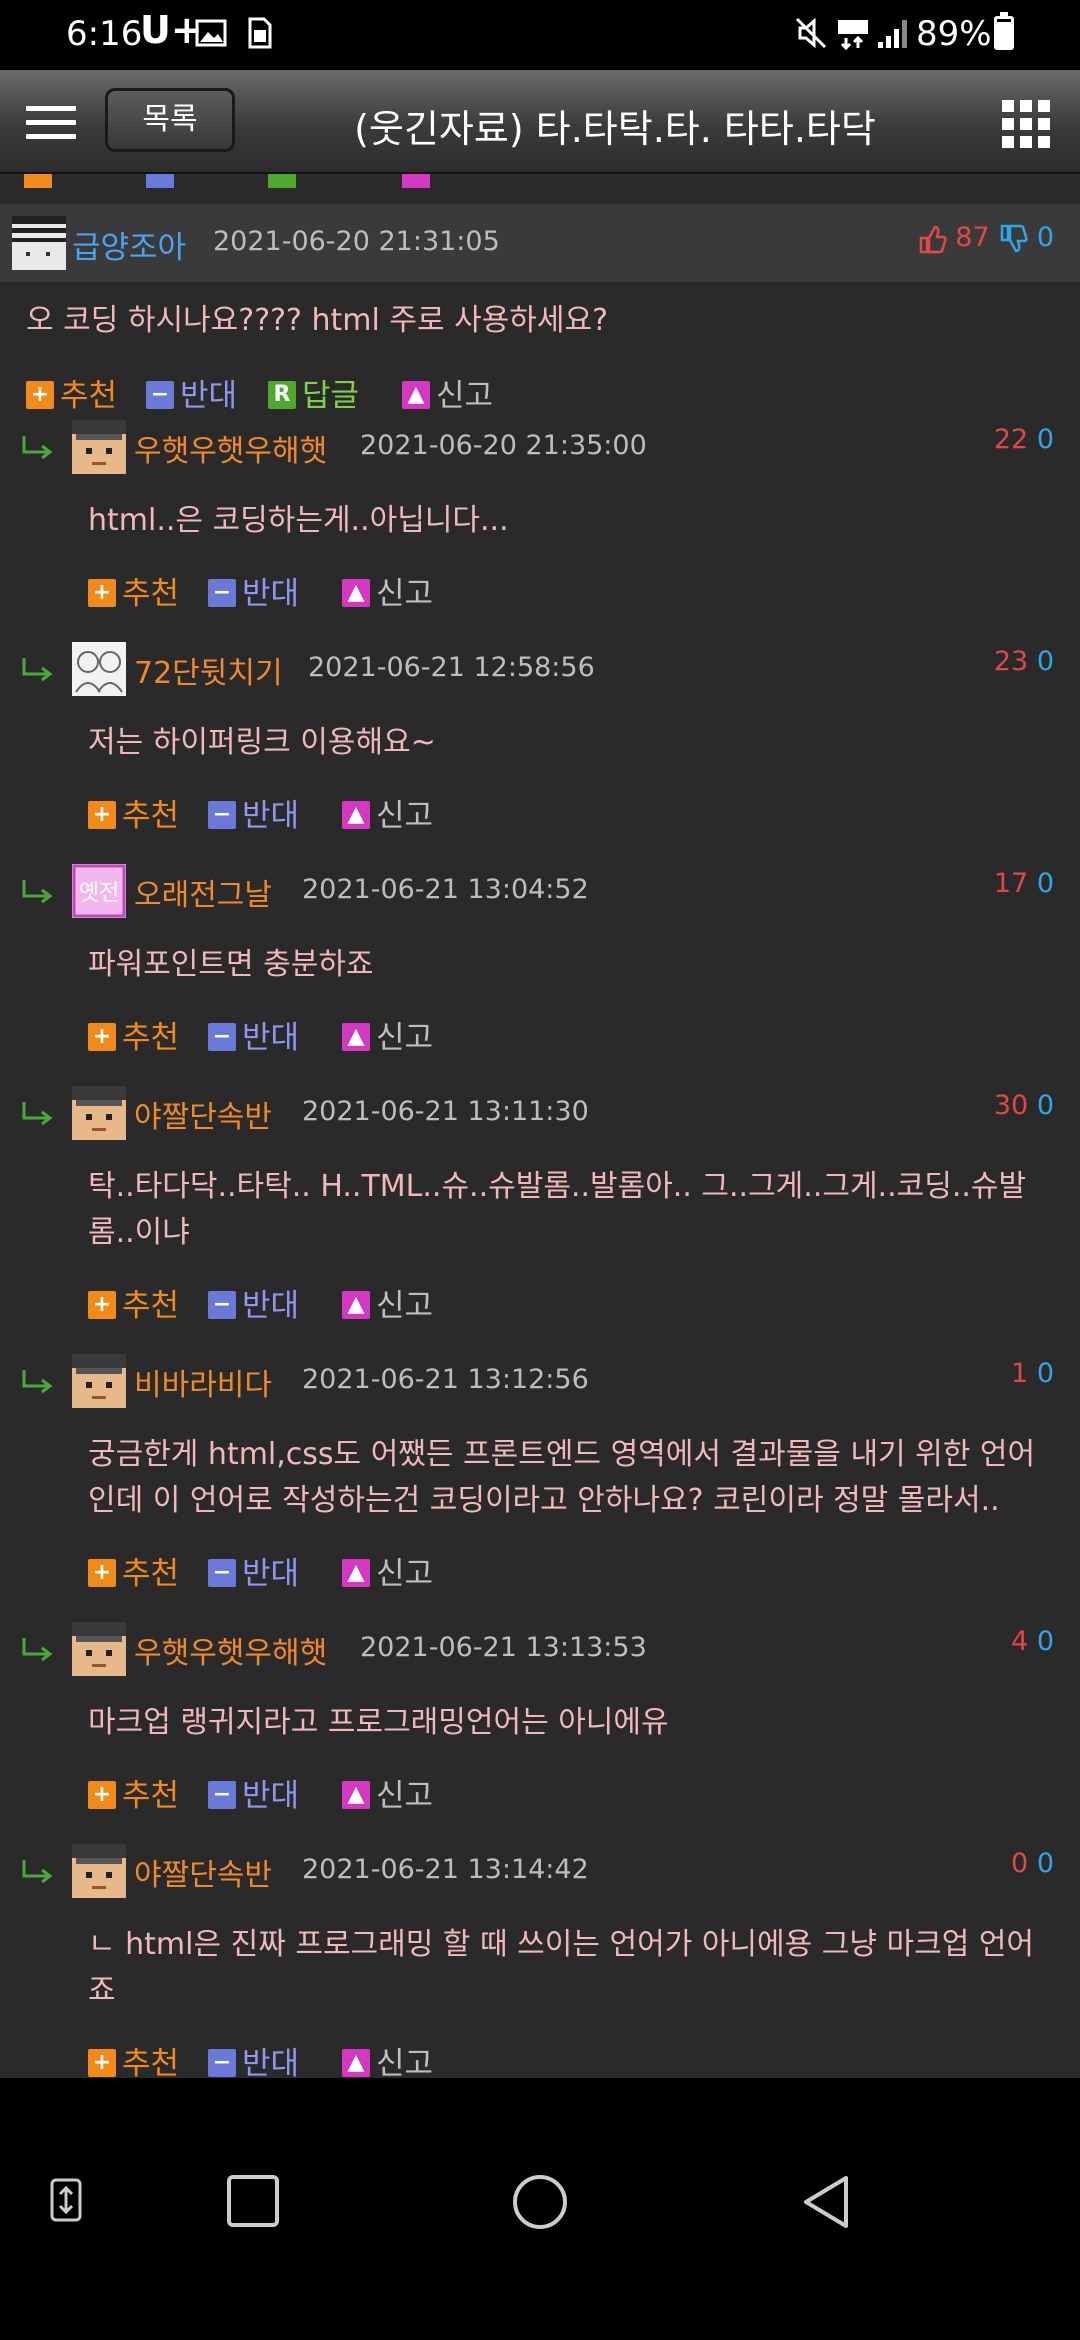 Image resolution: width=1080 pixels, height=2340 pixels. Describe the element at coordinates (66, 2200) in the screenshot. I see `rotate-icon` at that location.